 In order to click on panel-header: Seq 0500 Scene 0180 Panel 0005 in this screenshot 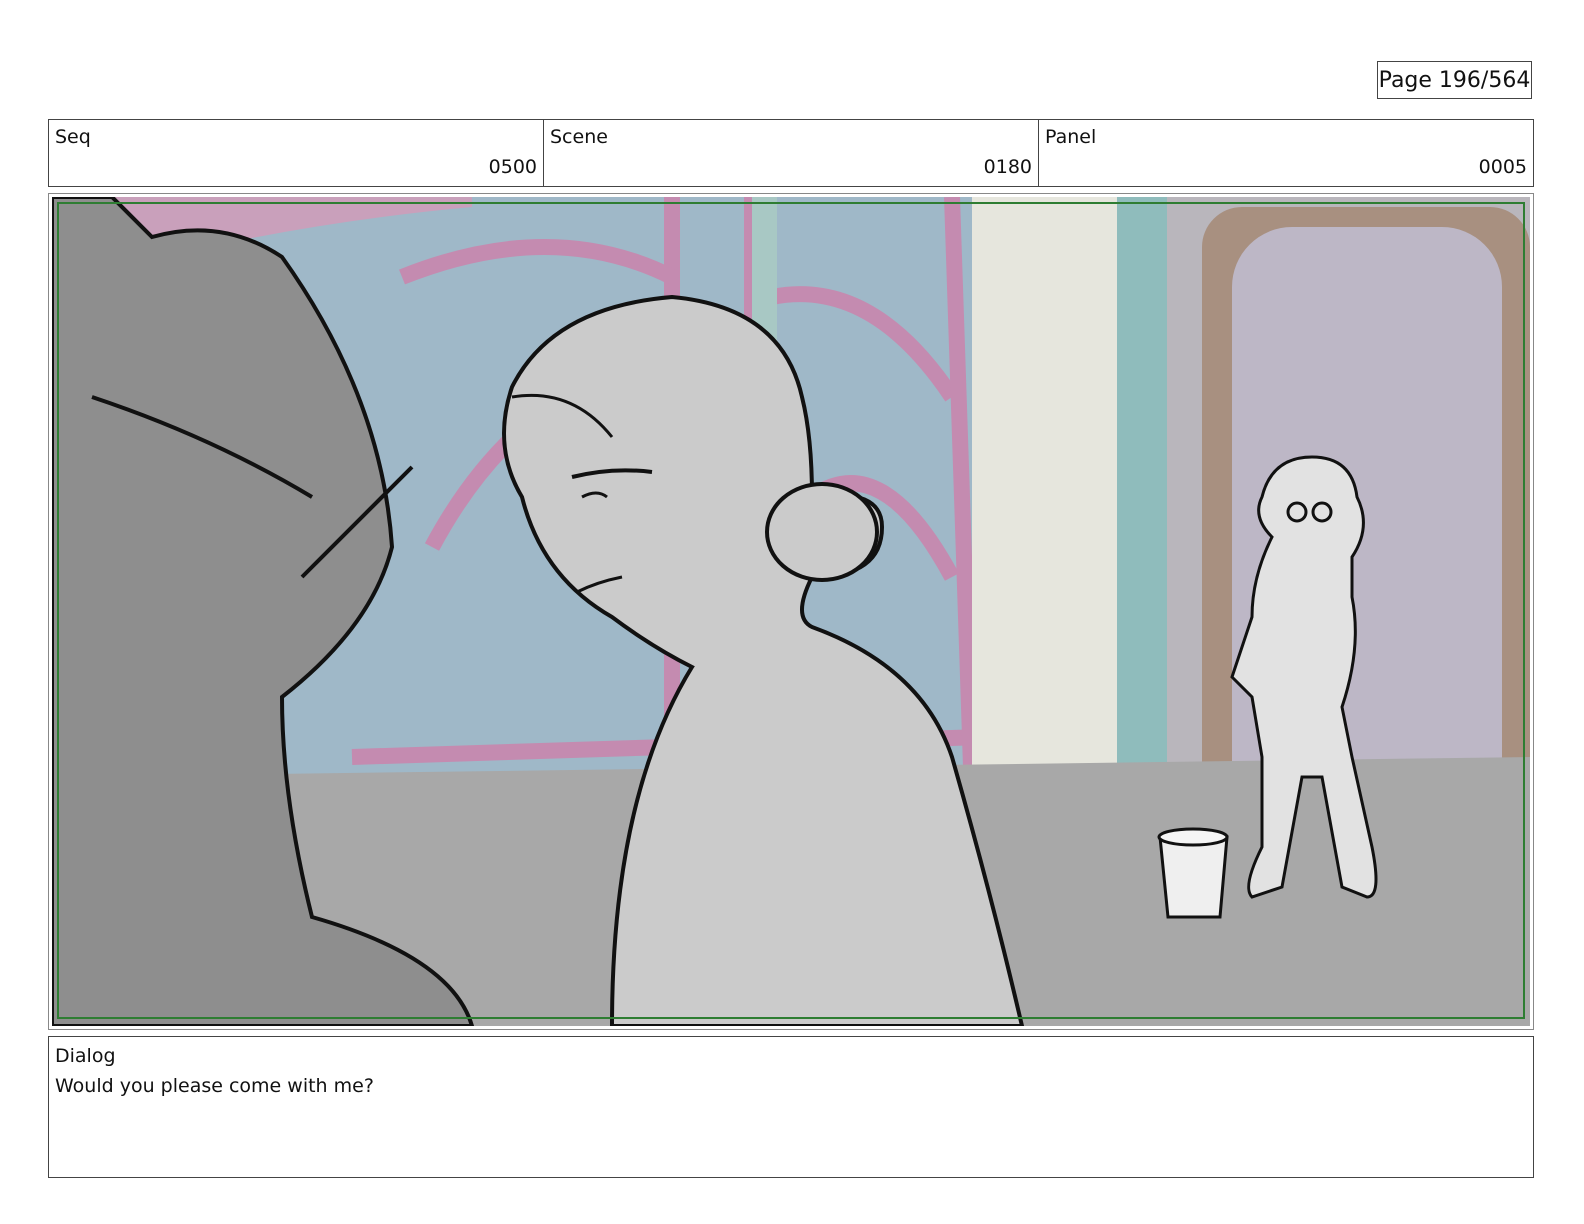, I will do `click(791, 153)`.